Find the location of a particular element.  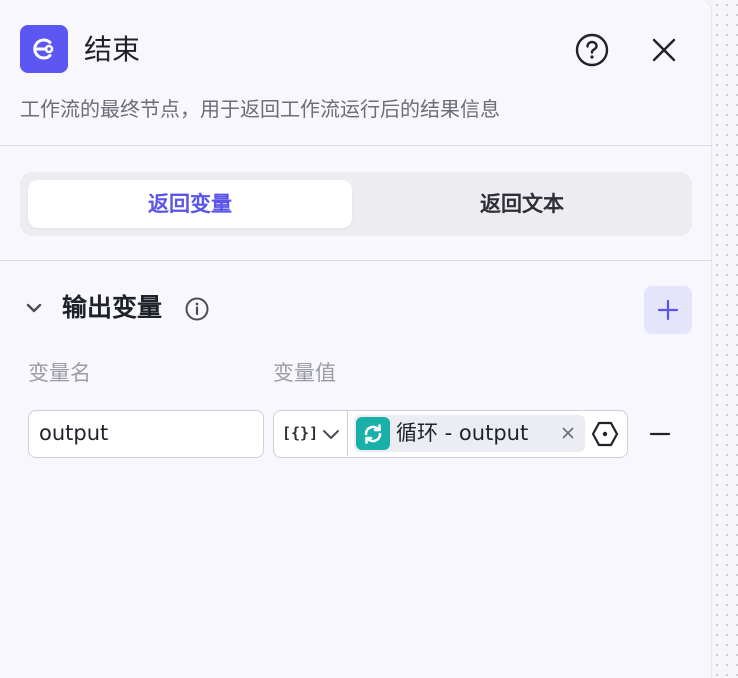

variable-reference-chip: 循环 - output is located at coordinates (469, 433).